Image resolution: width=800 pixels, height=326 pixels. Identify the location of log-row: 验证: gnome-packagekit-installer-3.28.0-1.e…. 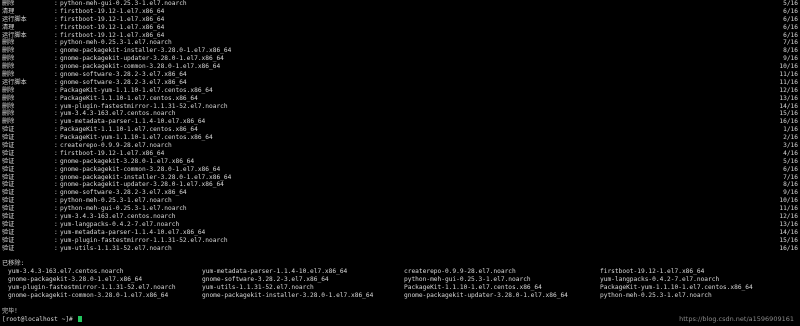
(400, 178).